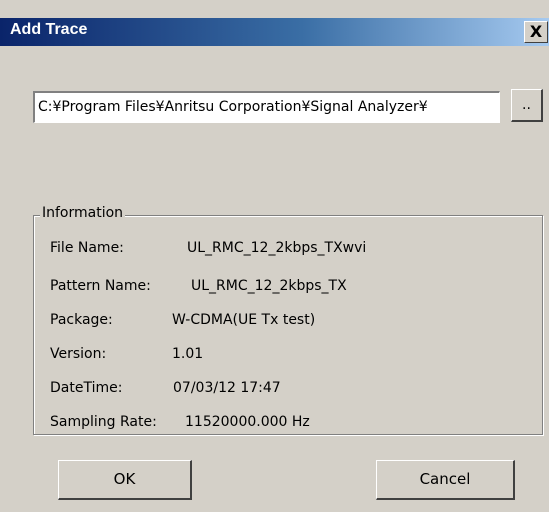 The image size is (549, 512). What do you see at coordinates (103, 422) in the screenshot?
I see `sampling-rate-label: Sampling Rate:` at bounding box center [103, 422].